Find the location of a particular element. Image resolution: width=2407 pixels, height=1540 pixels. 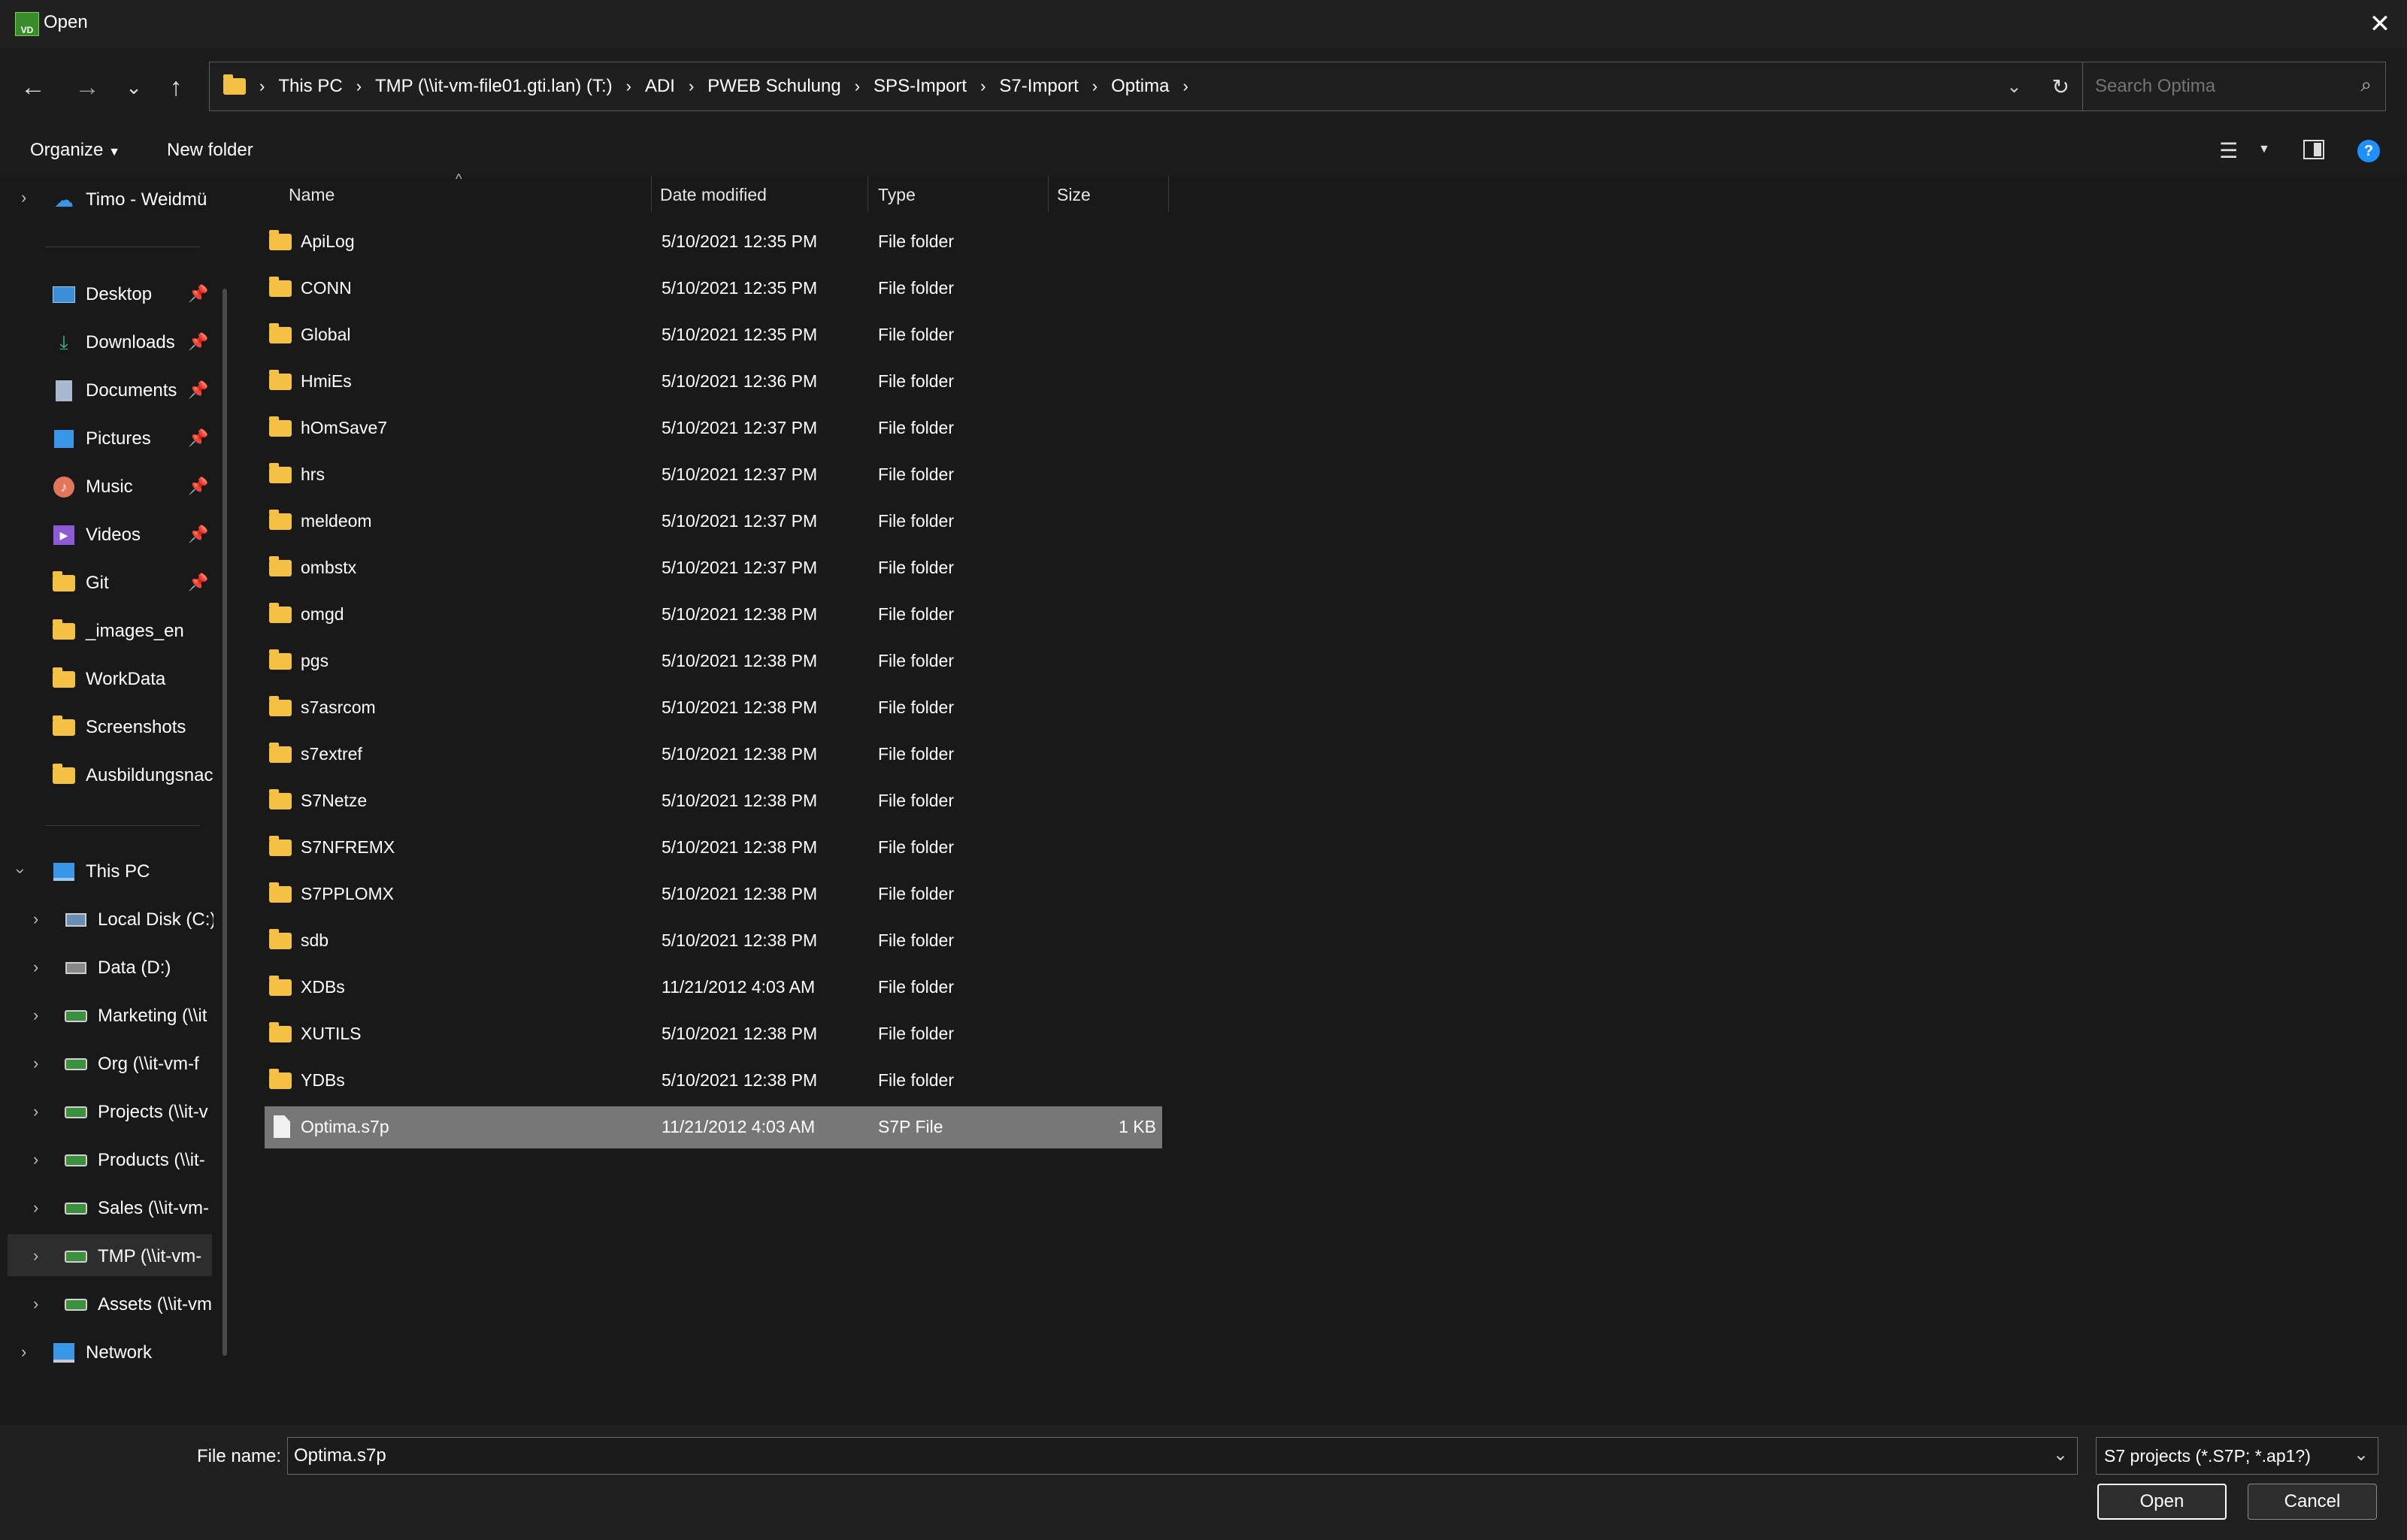

cancel-button: Cancel is located at coordinates (2312, 1502).